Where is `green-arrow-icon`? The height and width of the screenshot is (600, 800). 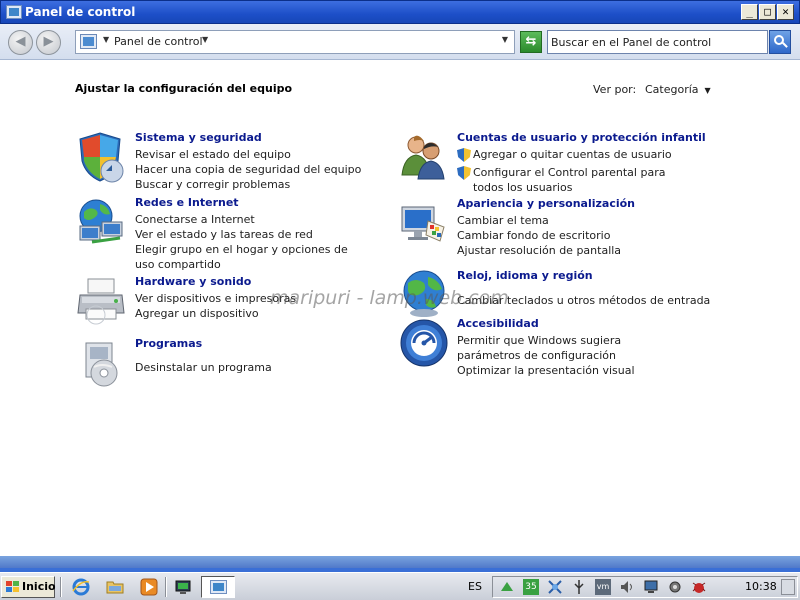
green-arrow-icon is located at coordinates (507, 587).